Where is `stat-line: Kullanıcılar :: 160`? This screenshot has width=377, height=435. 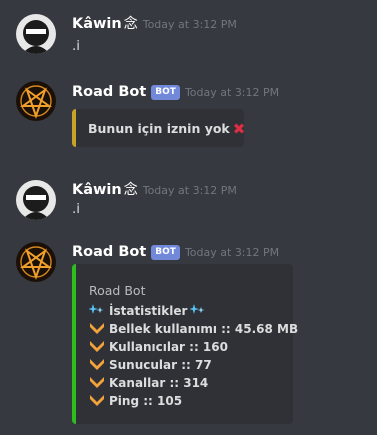 stat-line: Kullanıcılar :: 160 is located at coordinates (158, 348).